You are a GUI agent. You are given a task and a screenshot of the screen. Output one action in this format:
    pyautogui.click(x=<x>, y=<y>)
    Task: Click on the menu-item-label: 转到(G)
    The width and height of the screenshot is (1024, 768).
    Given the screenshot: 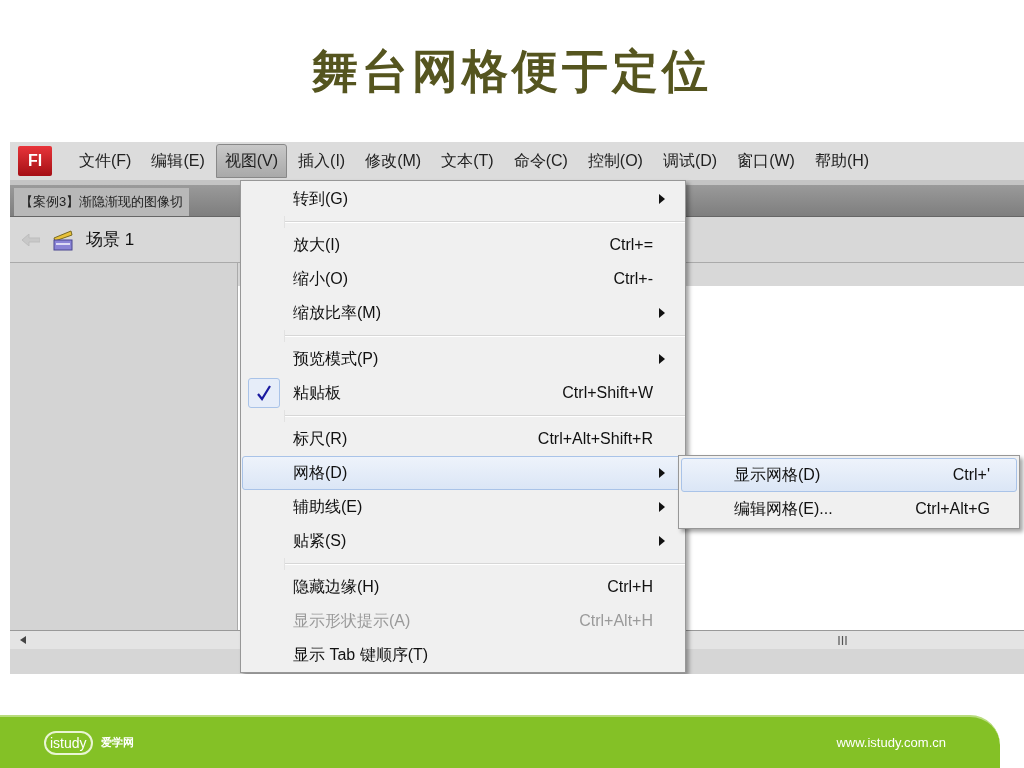 What is the action you would take?
    pyautogui.click(x=321, y=199)
    